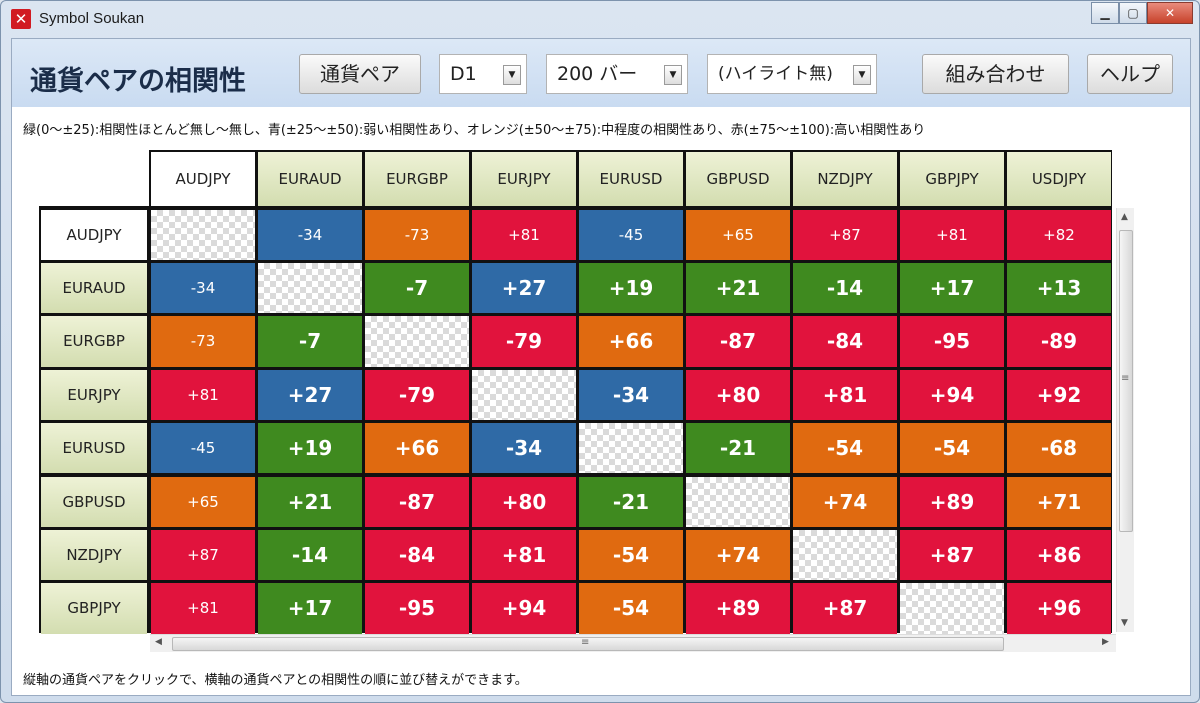 The image size is (1200, 703). I want to click on correlation-cell: -89, so click(1059, 341).